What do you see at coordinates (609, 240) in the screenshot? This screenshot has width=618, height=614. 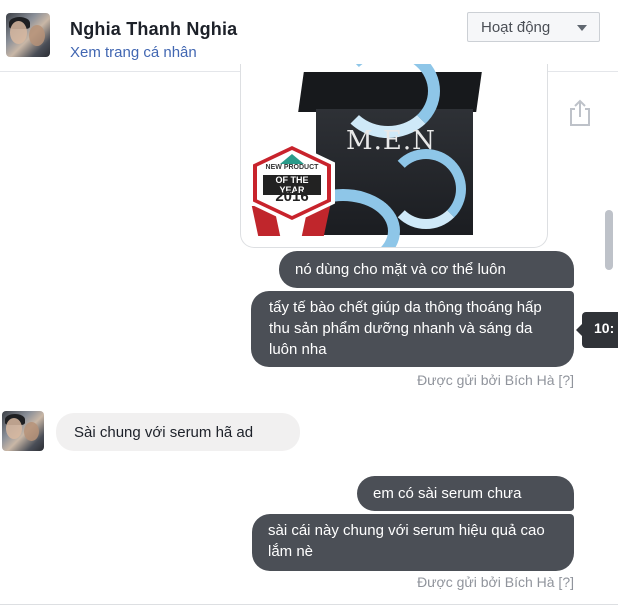 I see `scrollbar-thumb` at bounding box center [609, 240].